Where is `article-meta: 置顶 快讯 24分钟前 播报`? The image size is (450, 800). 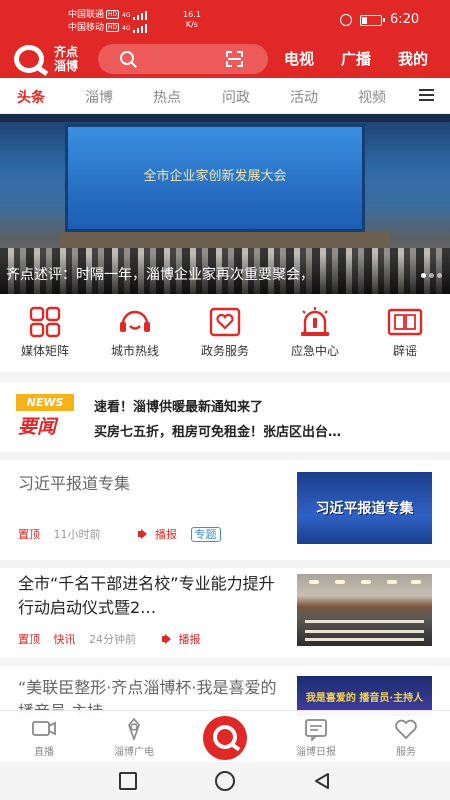 article-meta: 置顶 快讯 24分钟前 播报 is located at coordinates (109, 639).